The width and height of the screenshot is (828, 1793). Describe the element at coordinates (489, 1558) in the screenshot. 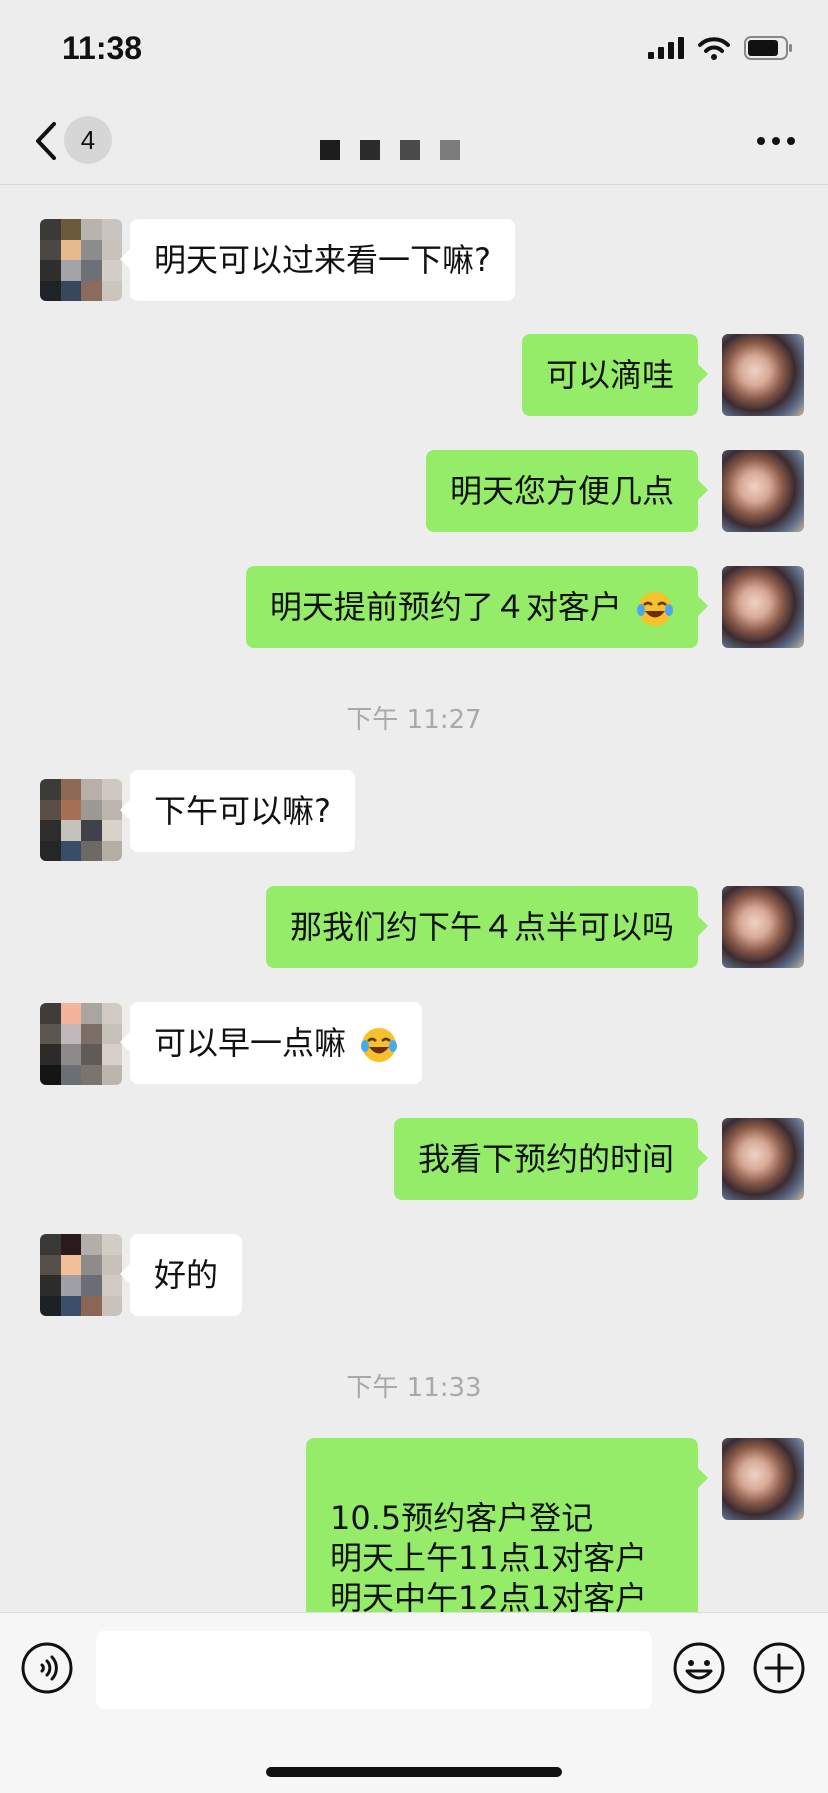

I see `message-line: 明天上午11点1对客户` at that location.